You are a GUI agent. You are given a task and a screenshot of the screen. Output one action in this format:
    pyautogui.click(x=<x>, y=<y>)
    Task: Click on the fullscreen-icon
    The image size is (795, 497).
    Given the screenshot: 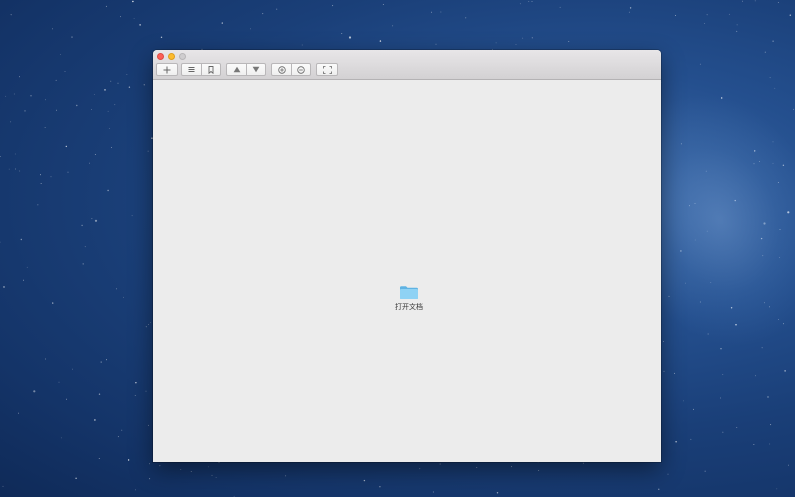 What is the action you would take?
    pyautogui.click(x=327, y=69)
    